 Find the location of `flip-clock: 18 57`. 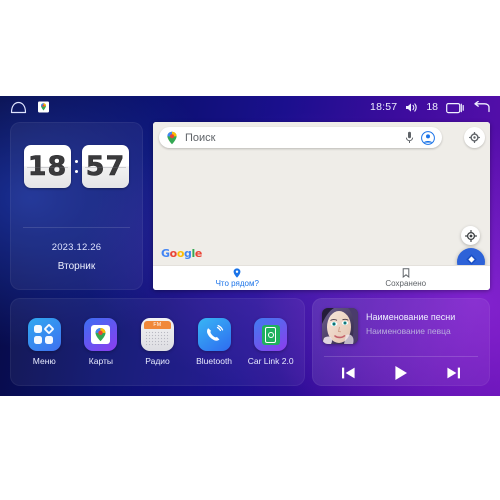

flip-clock: 18 57 is located at coordinates (76, 166).